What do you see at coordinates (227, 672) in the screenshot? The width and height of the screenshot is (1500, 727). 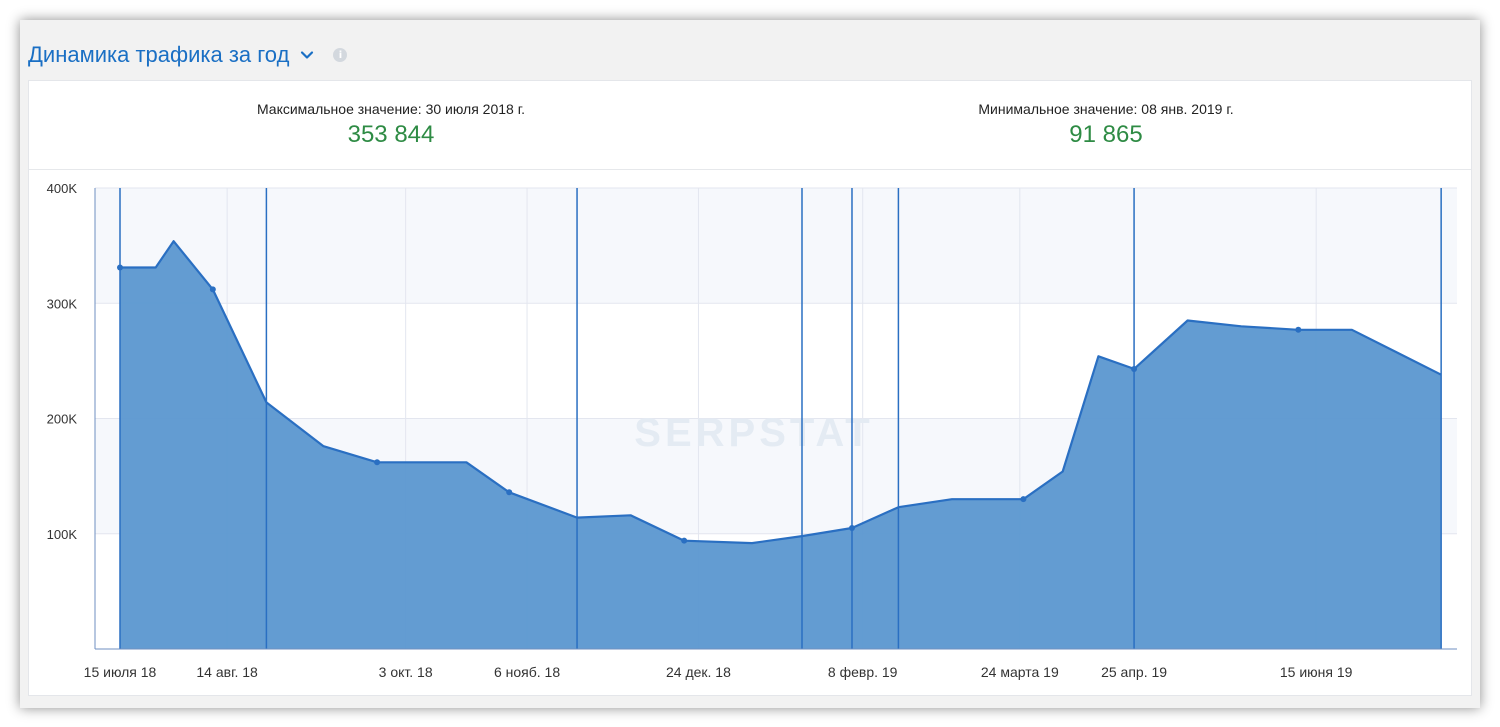 I see `x-tick-label: 14 авг. 18` at bounding box center [227, 672].